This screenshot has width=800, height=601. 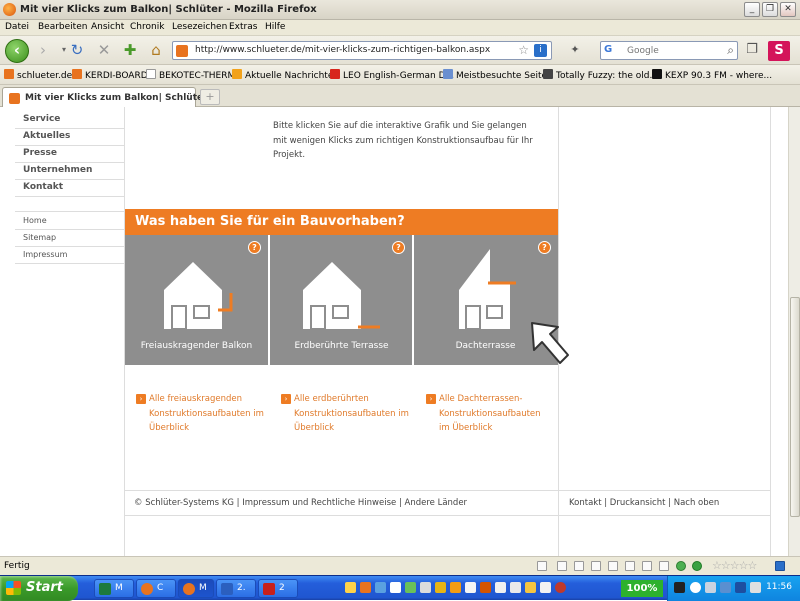 I want to click on minimize-button: _, so click(x=752, y=9).